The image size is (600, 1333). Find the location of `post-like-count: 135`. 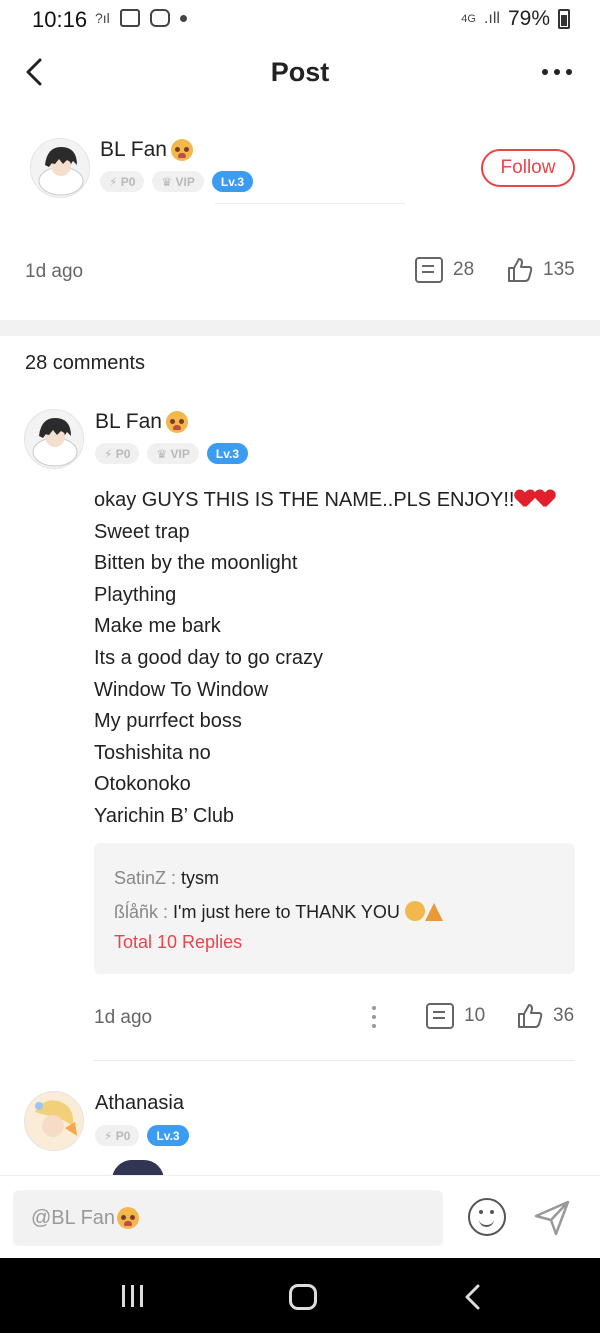

post-like-count: 135 is located at coordinates (559, 269).